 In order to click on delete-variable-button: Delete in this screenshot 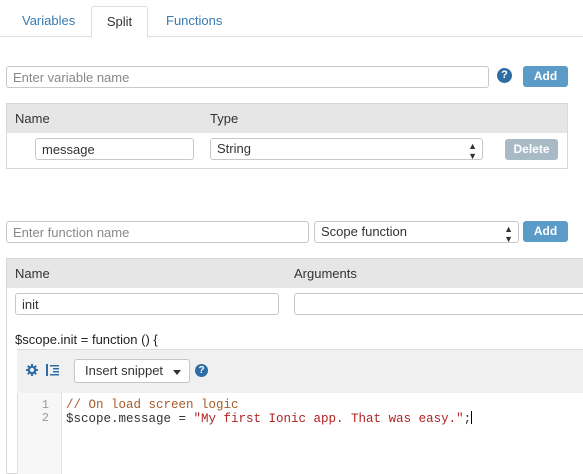, I will do `click(531, 149)`.